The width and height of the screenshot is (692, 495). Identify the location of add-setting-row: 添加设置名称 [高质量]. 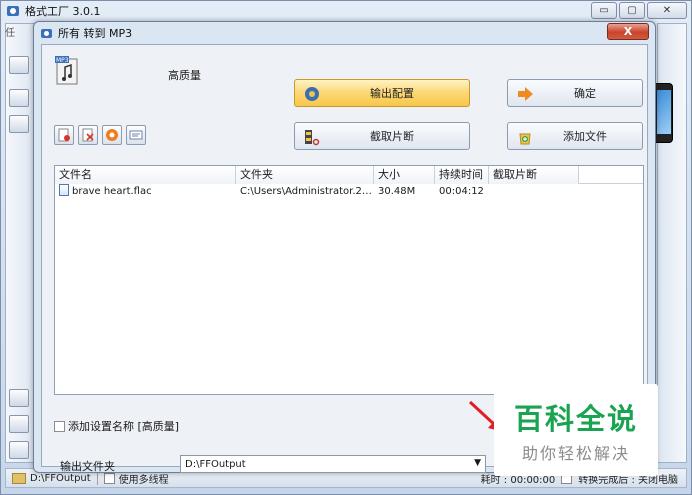
(116, 426).